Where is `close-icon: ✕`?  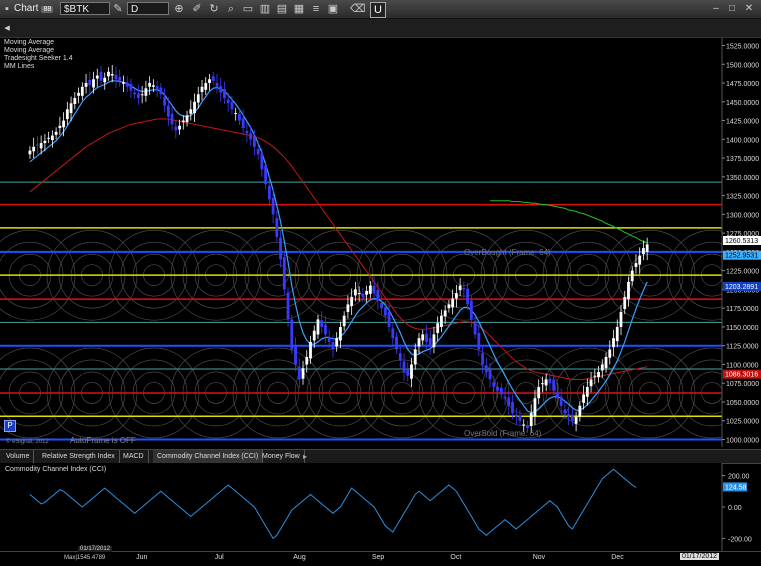
close-icon: ✕ is located at coordinates (749, 8).